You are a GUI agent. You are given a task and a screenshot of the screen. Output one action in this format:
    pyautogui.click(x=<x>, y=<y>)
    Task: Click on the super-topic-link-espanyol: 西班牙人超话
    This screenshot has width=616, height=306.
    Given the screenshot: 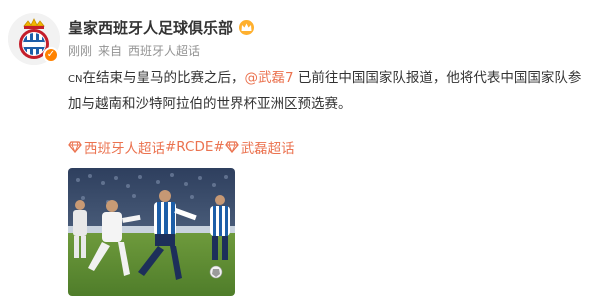 What is the action you would take?
    pyautogui.click(x=116, y=147)
    